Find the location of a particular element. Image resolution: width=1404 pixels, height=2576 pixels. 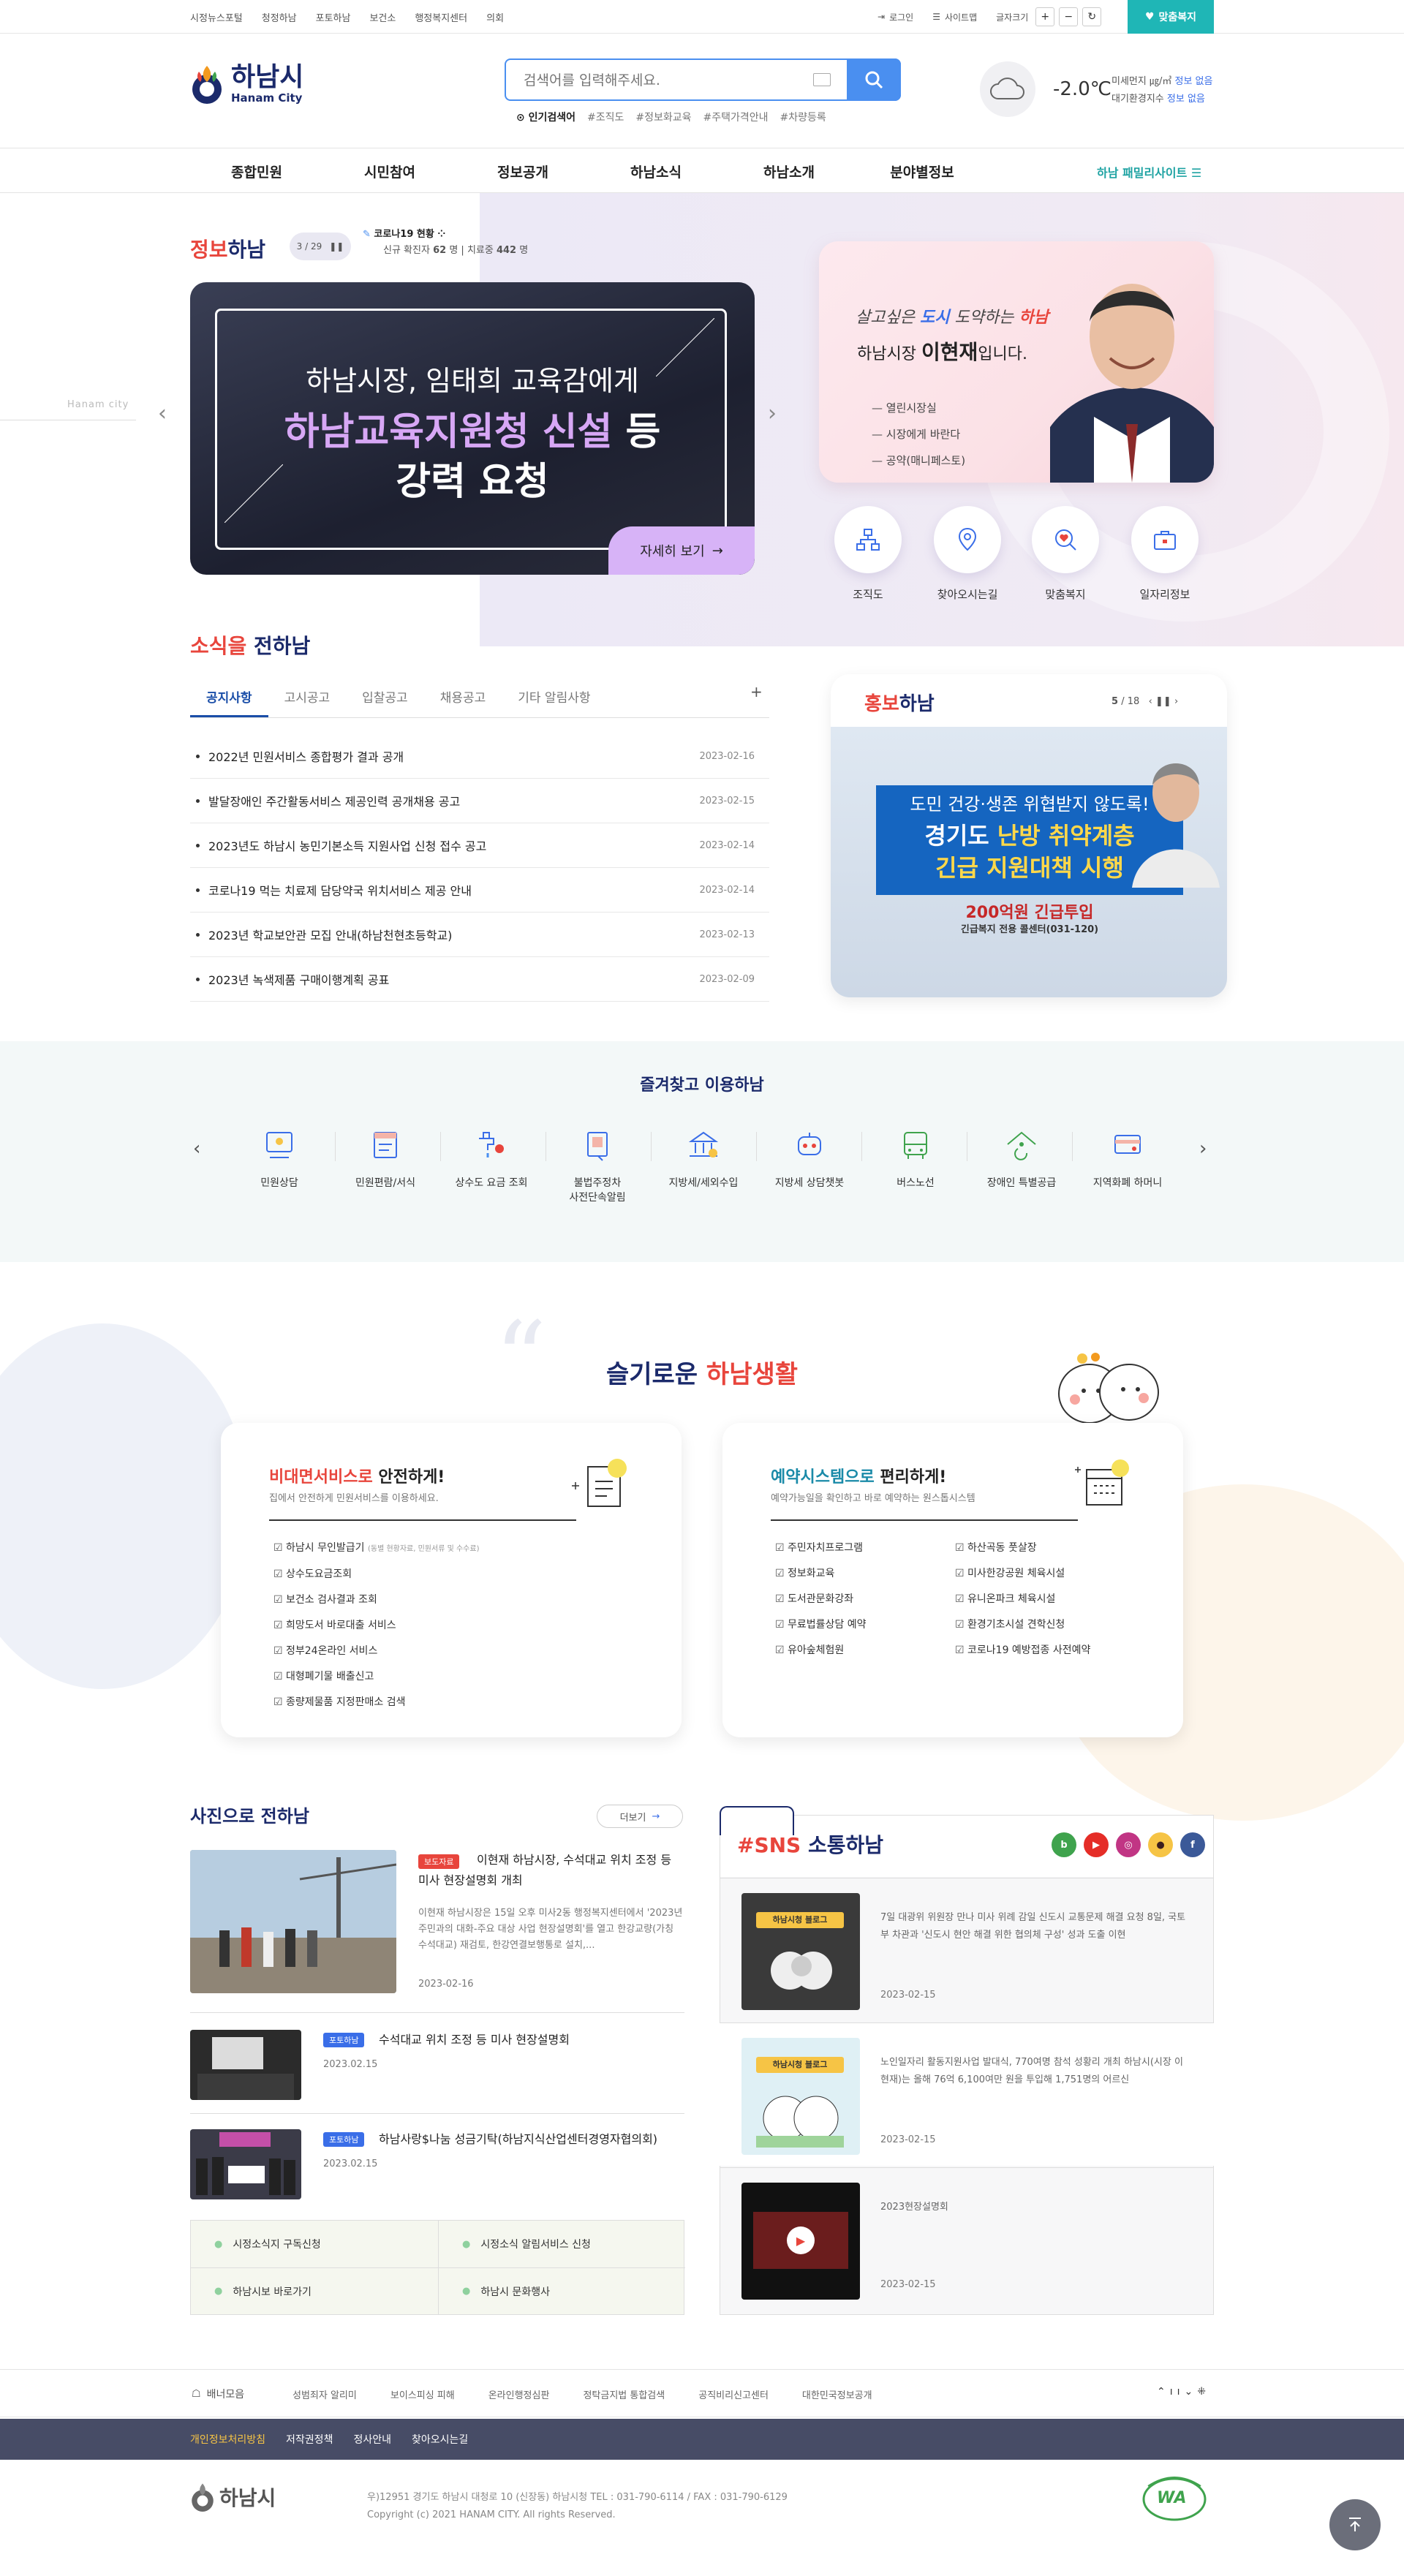

fav-item: 상수도 요금 조회 is located at coordinates (491, 1157).